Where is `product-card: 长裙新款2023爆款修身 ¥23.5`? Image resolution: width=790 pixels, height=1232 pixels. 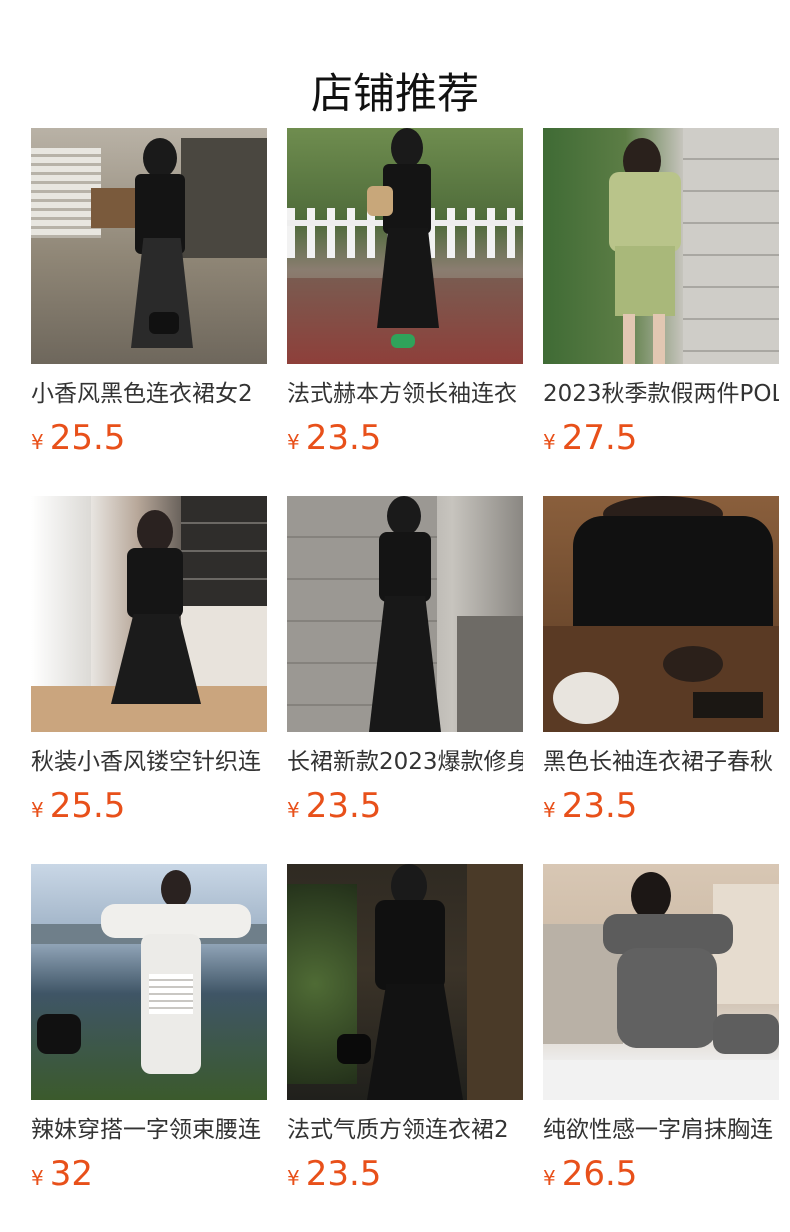 product-card: 长裙新款2023爆款修身 ¥23.5 is located at coordinates (405, 680).